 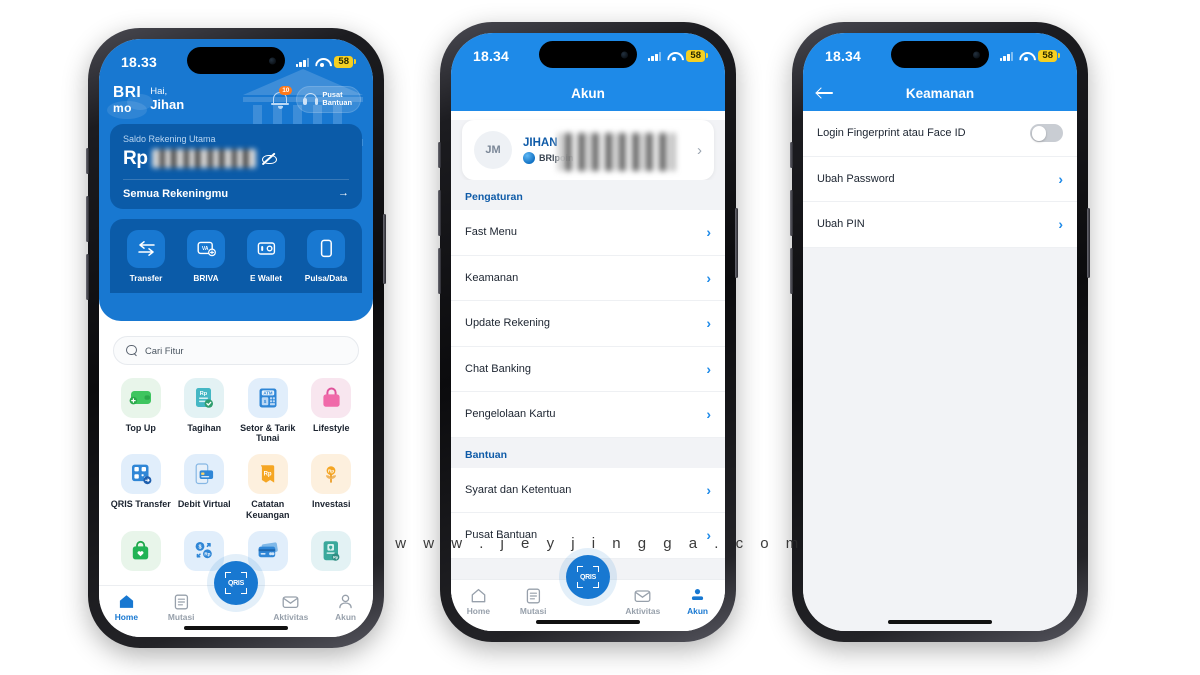 What do you see at coordinates (529, 157) in the screenshot?
I see `bripoin-icon` at bounding box center [529, 157].